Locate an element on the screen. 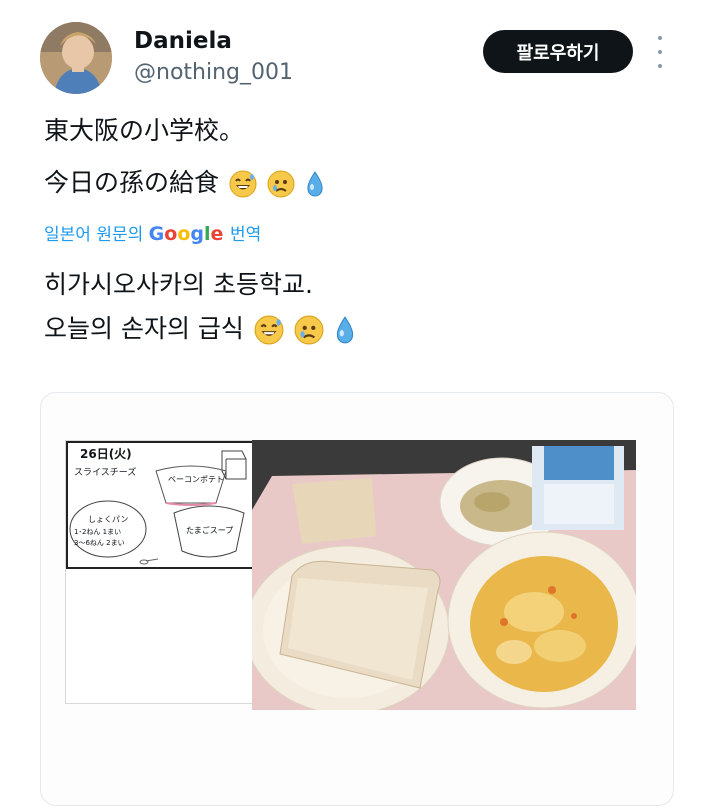 The width and height of the screenshot is (714, 808). post-line-2: 今日の孫の給食 is located at coordinates (184, 183).